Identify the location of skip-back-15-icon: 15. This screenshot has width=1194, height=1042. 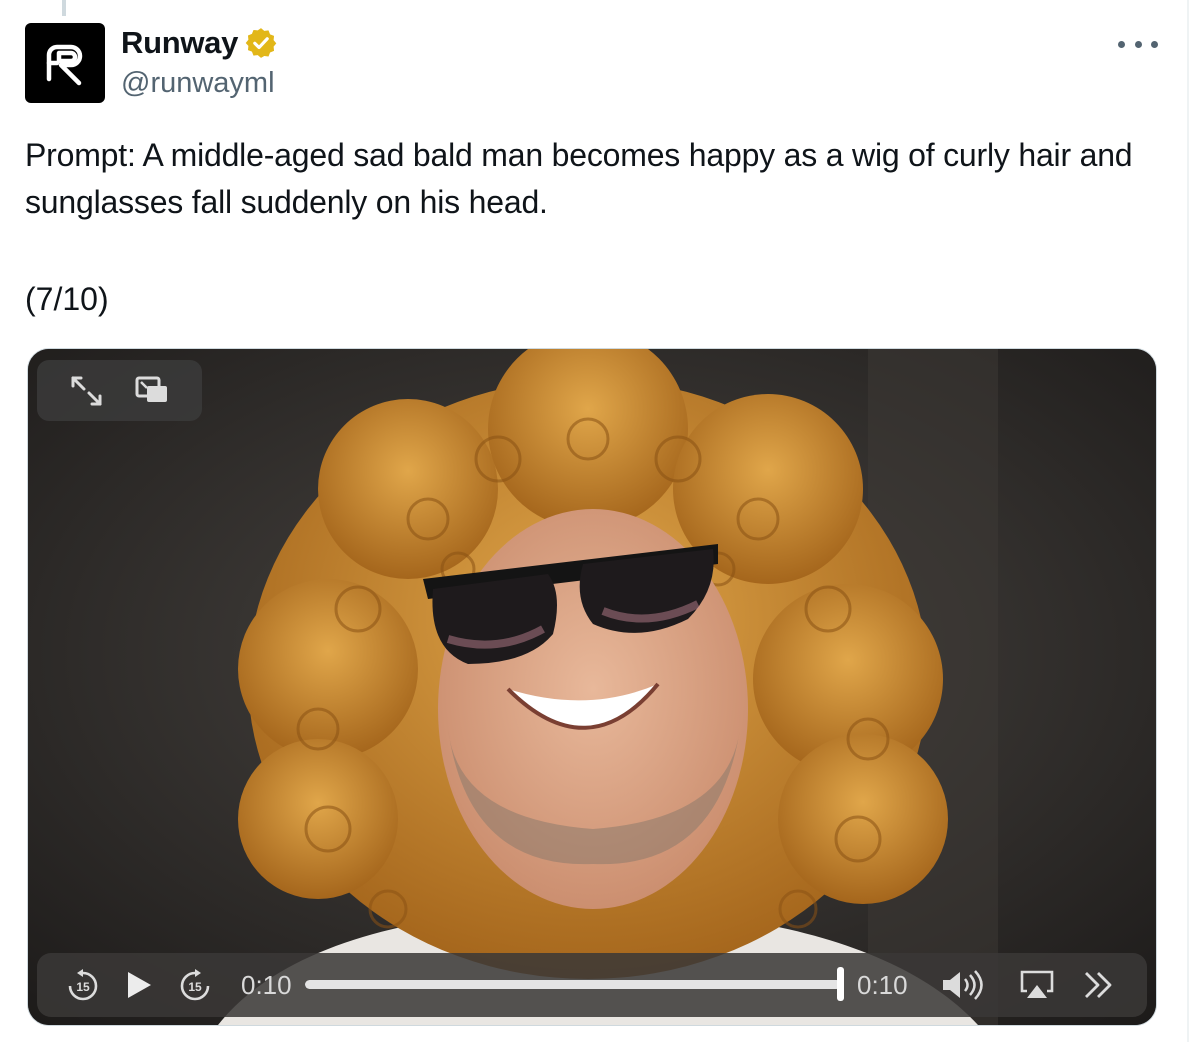
(83, 985).